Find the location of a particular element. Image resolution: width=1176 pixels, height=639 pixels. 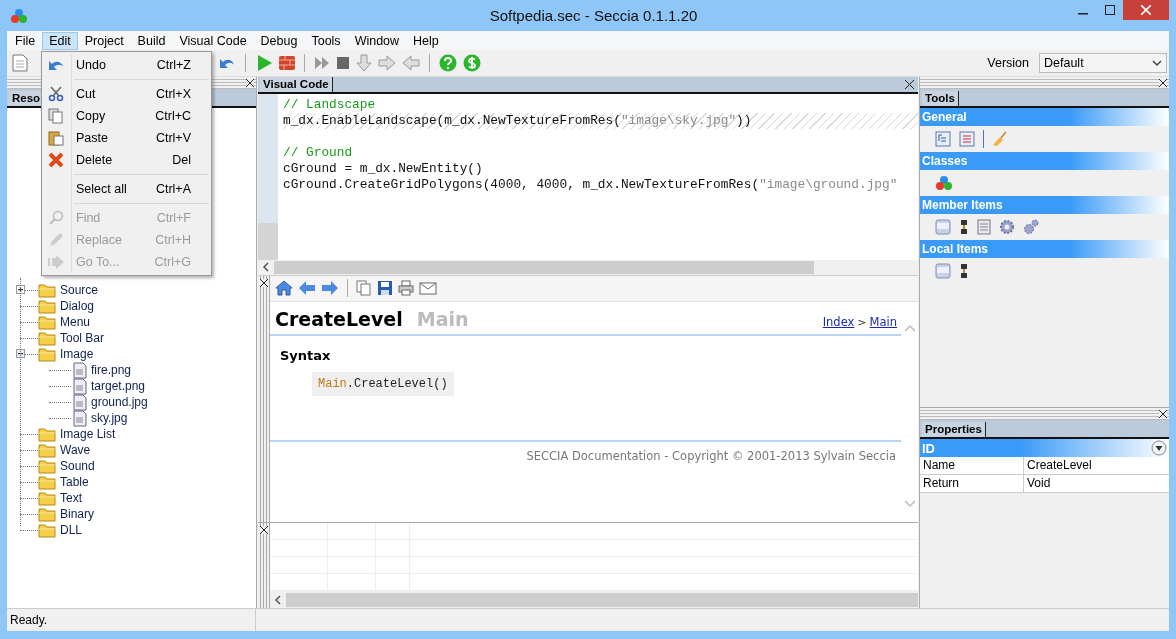

play-icon is located at coordinates (264, 63).